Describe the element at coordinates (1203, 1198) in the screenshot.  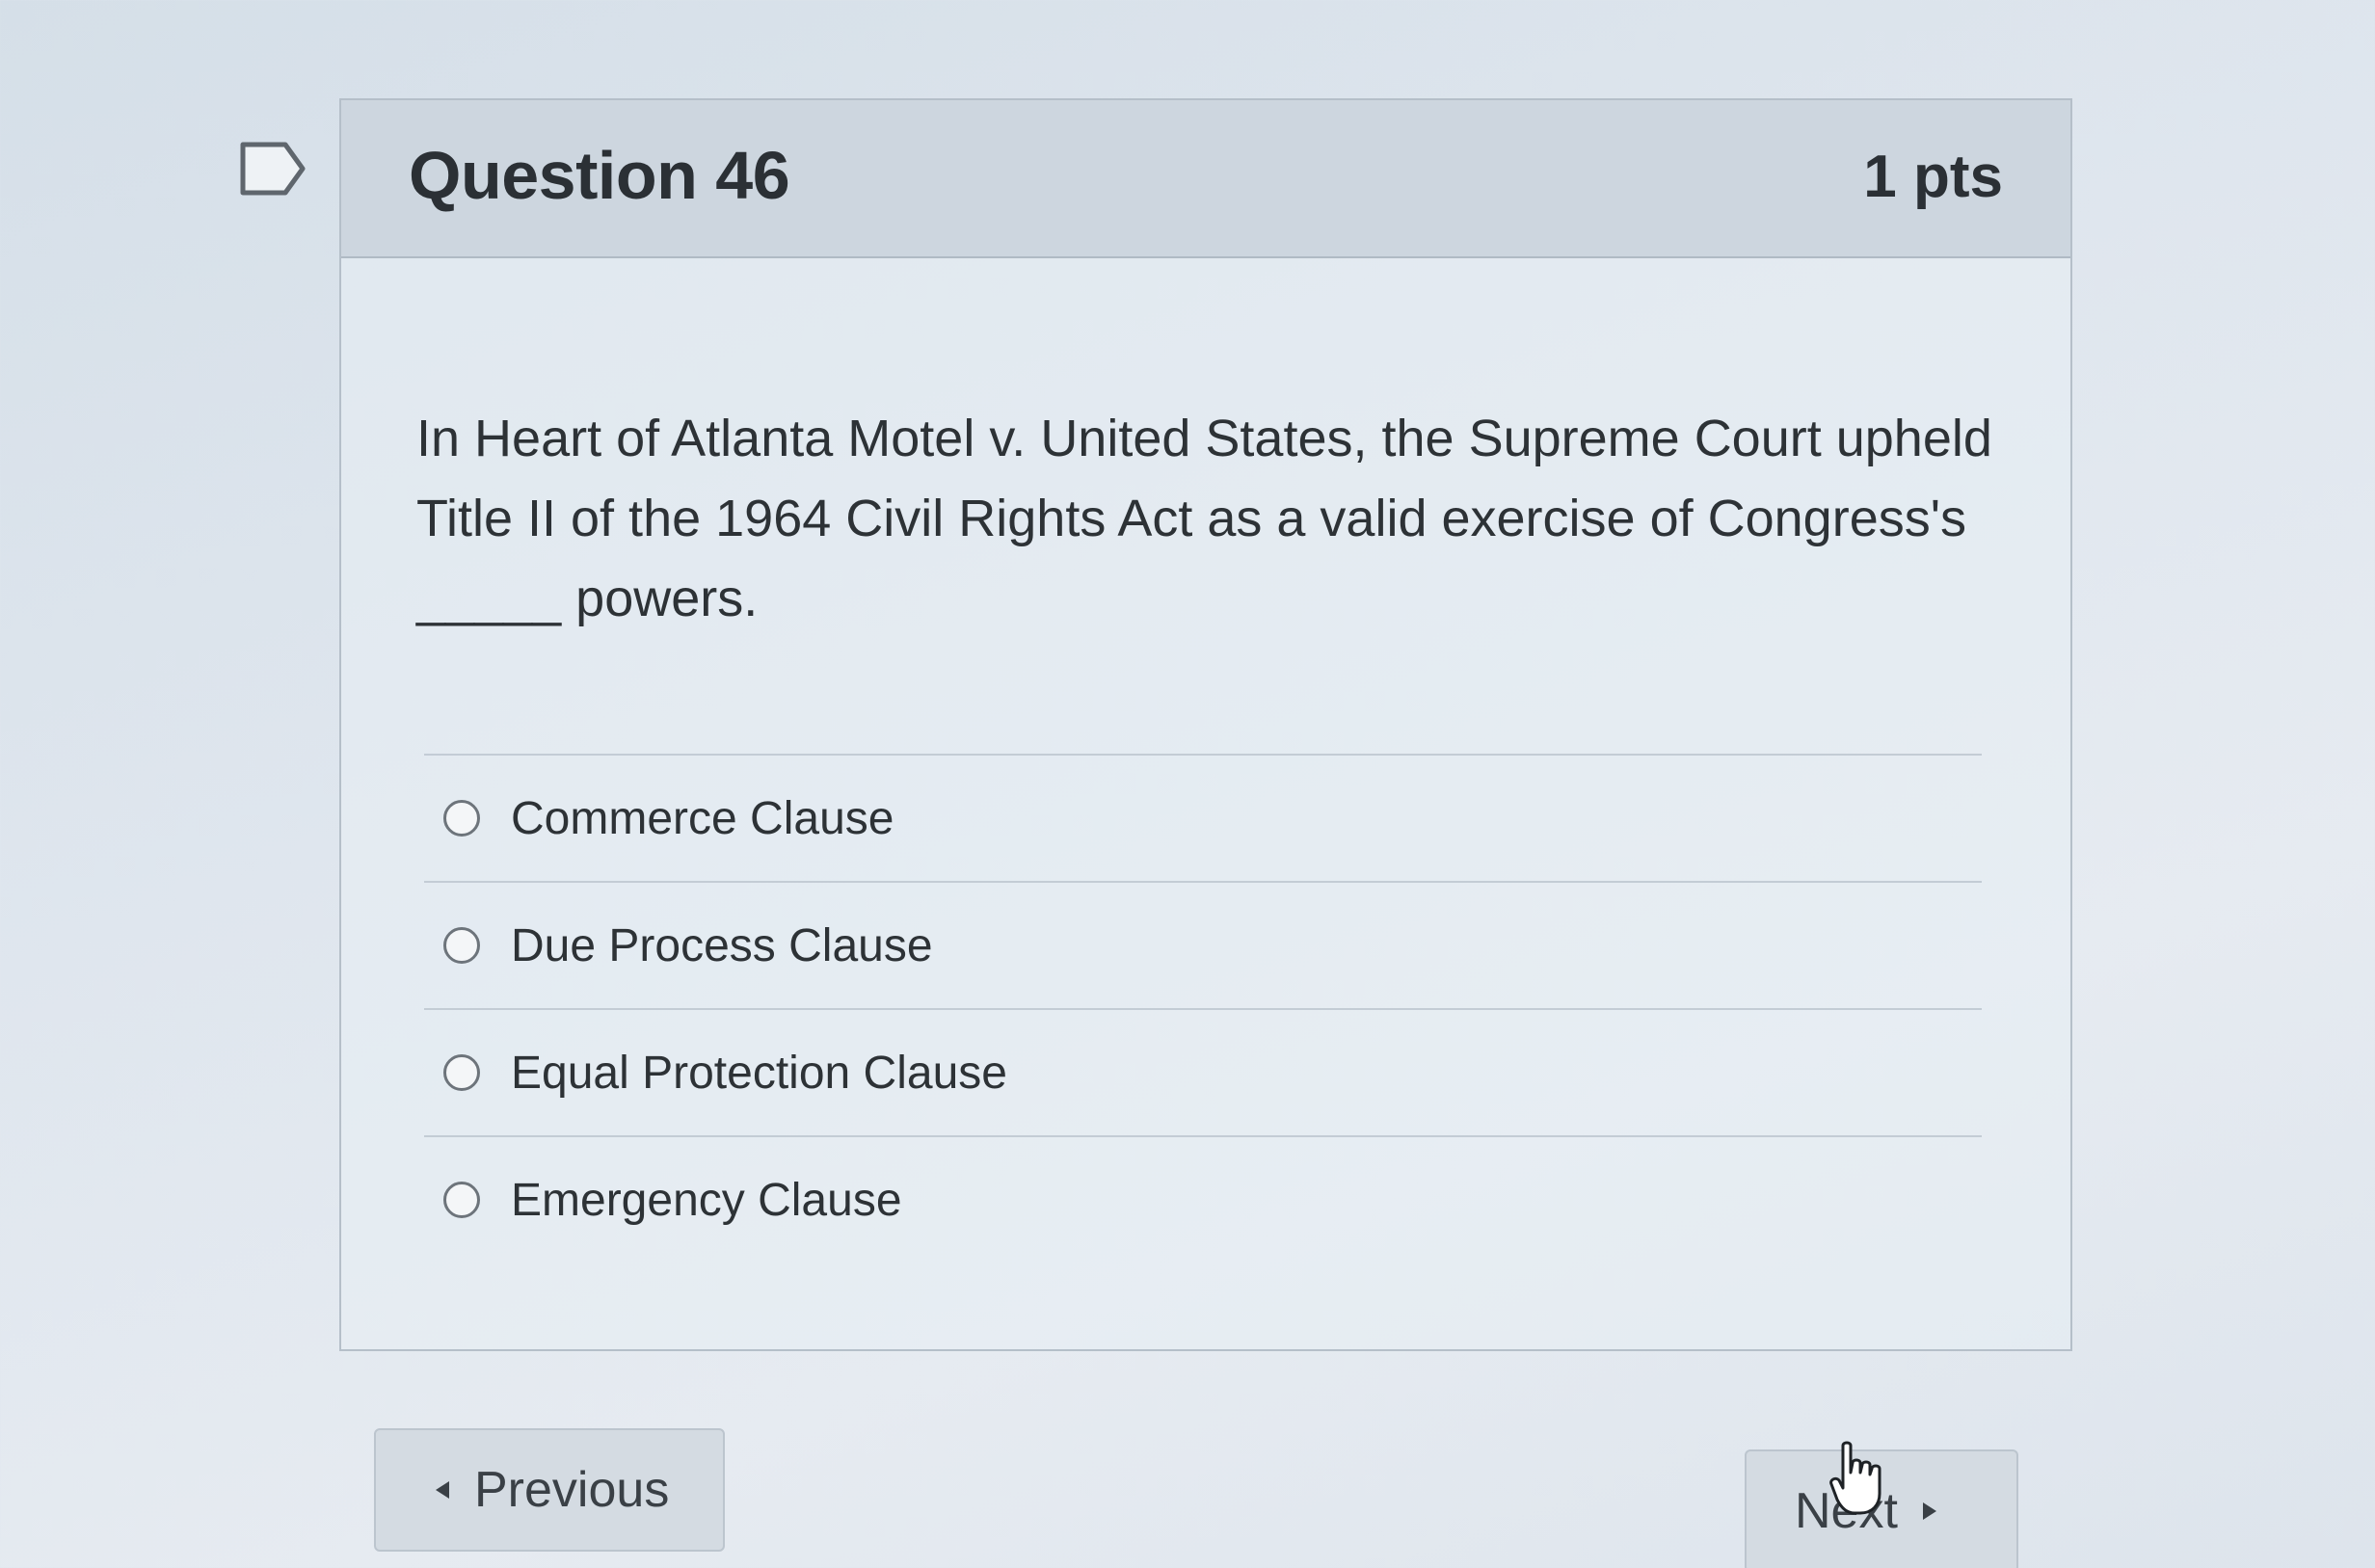
I see `answer-option: Emergency Clause` at that location.